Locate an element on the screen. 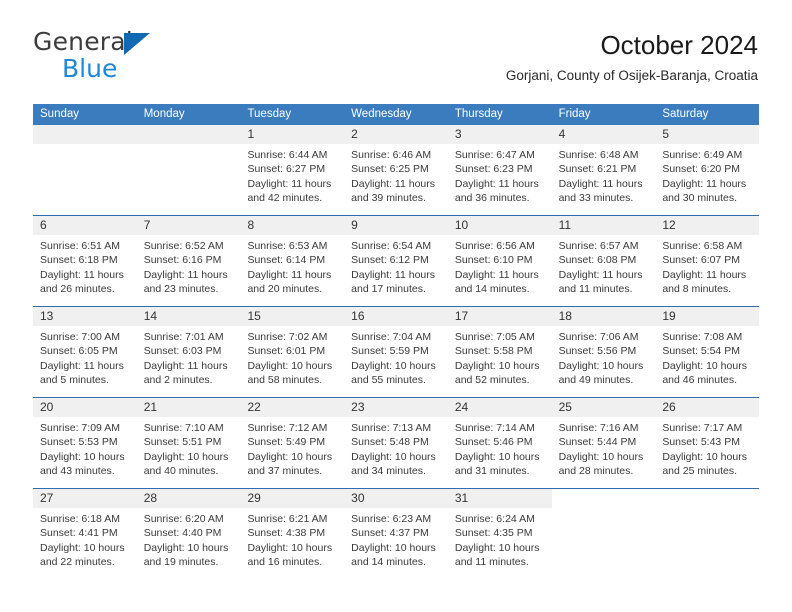 The height and width of the screenshot is (612, 792). day-daylight-line: and 42 minutes. is located at coordinates (285, 197).